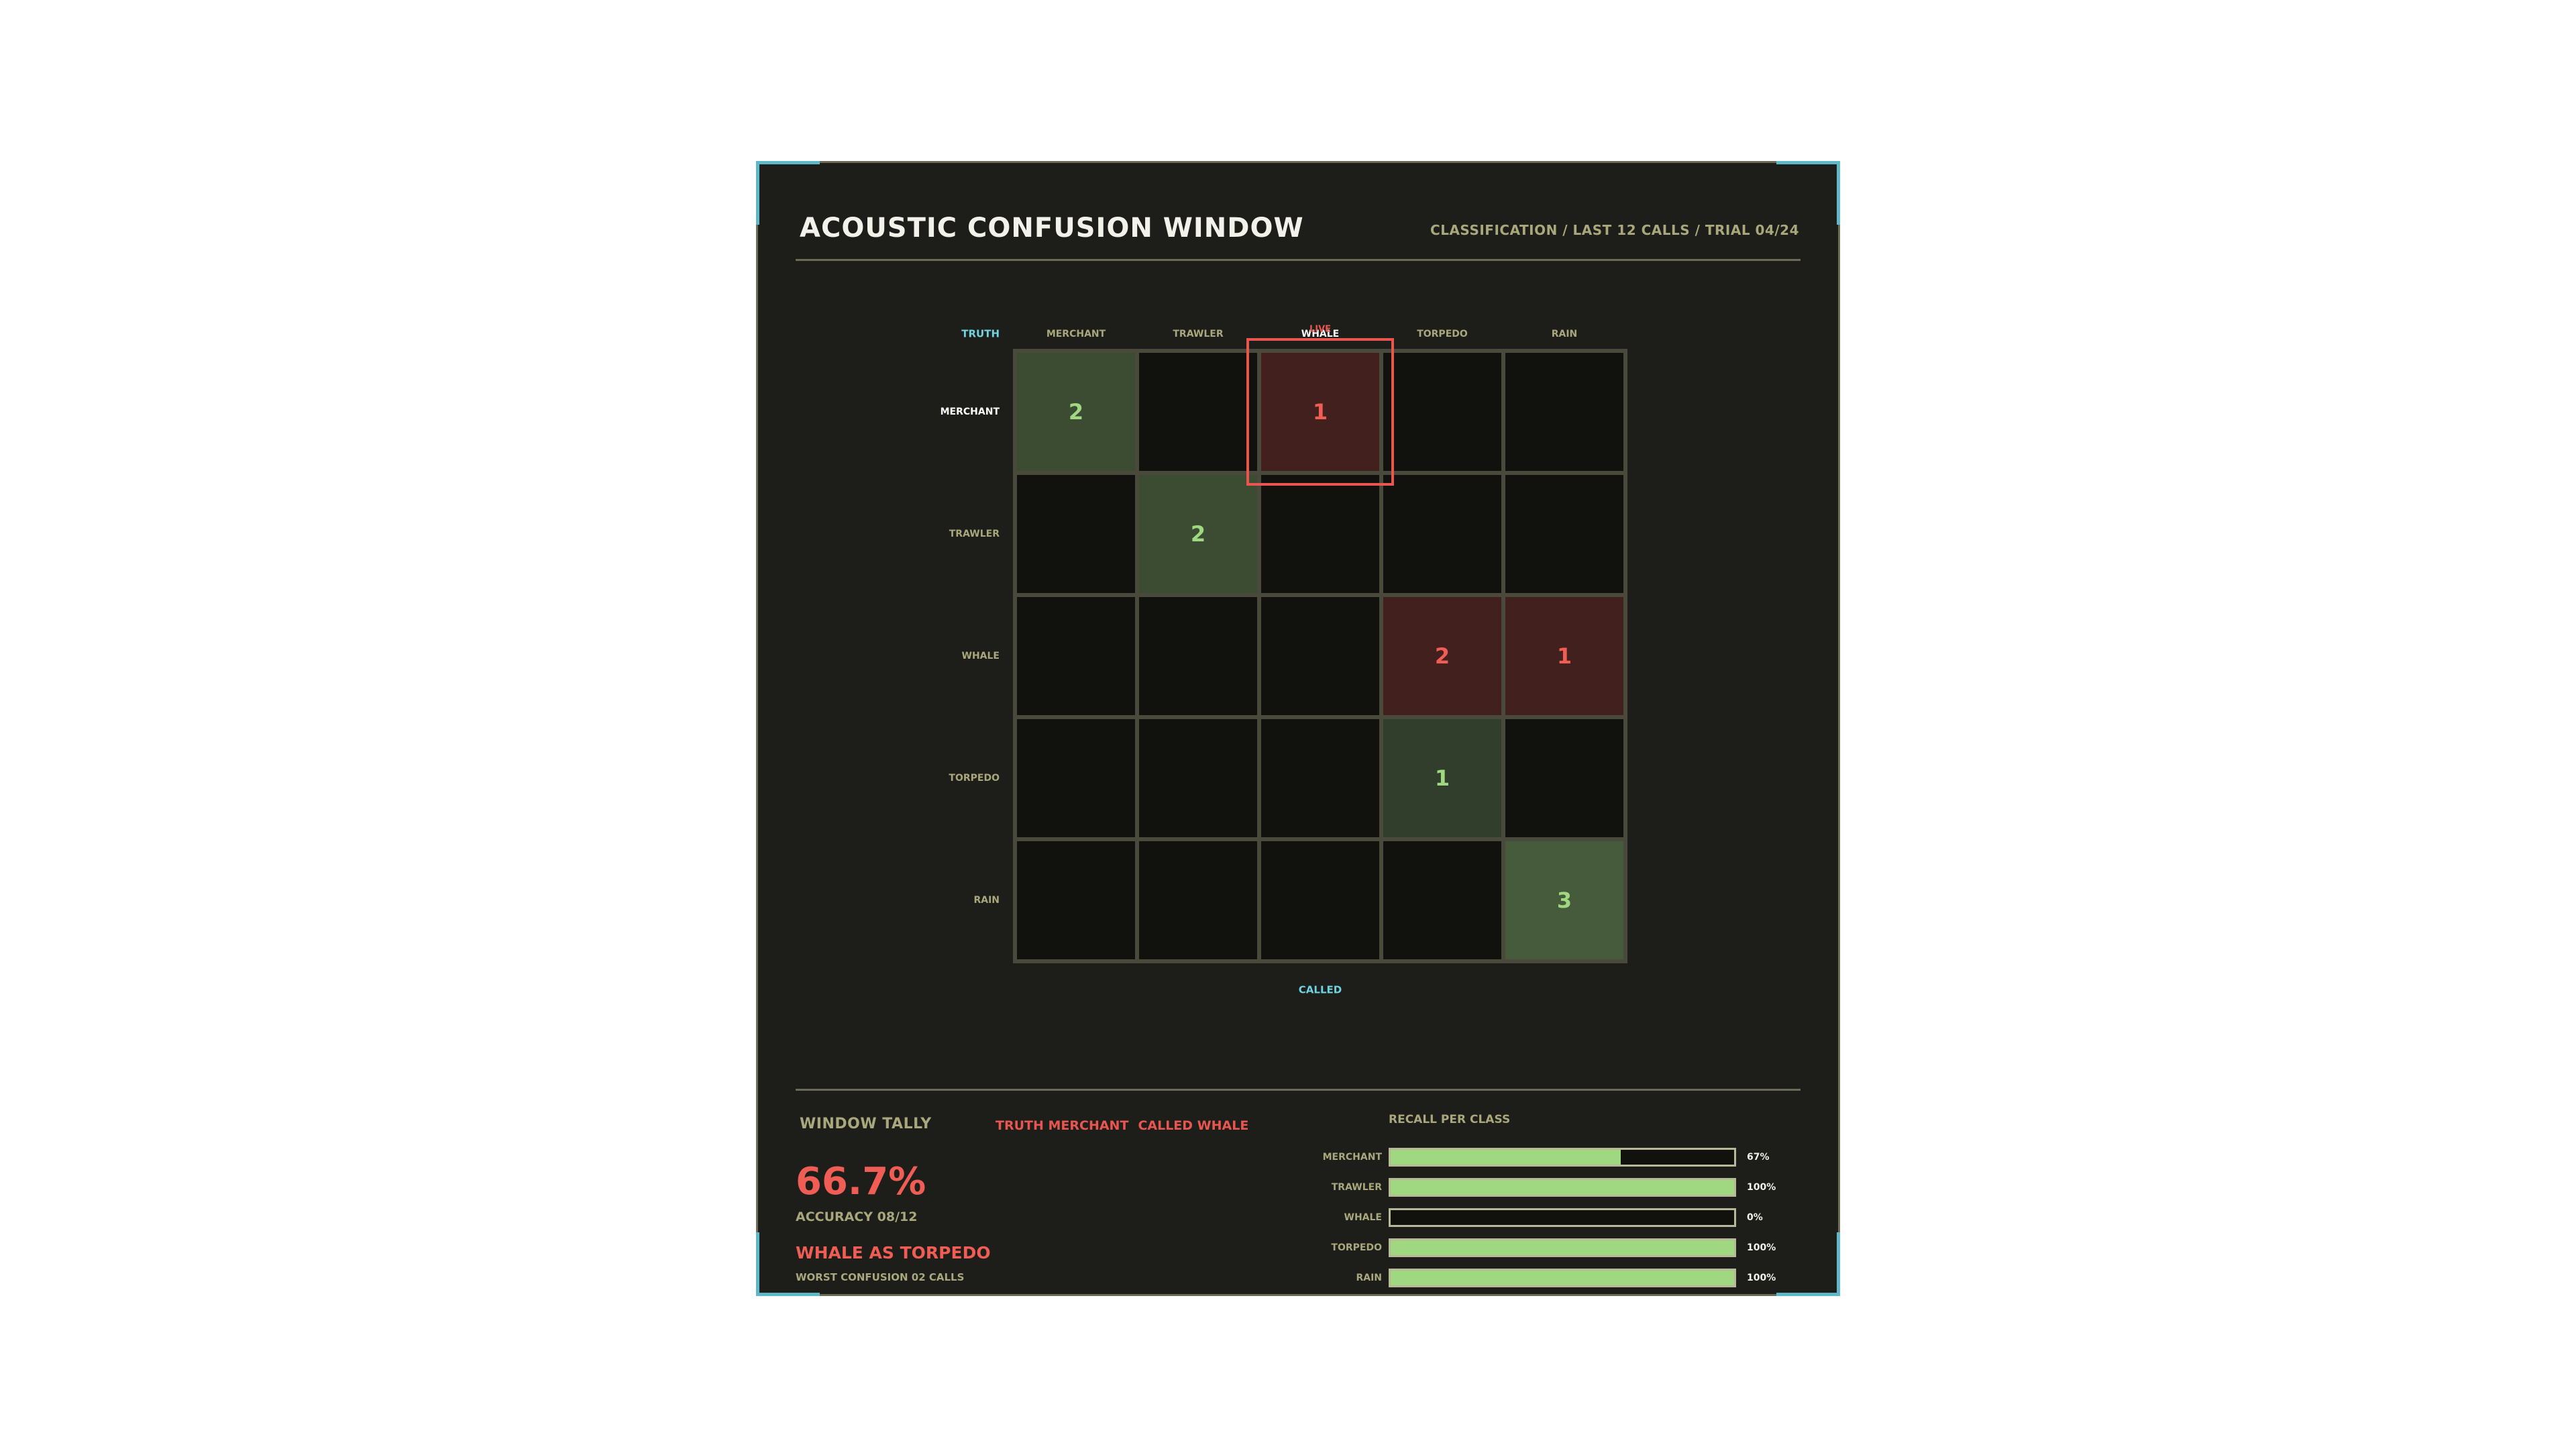  What do you see at coordinates (1076, 334) in the screenshot?
I see `column-header-merchant: MERCHANT` at bounding box center [1076, 334].